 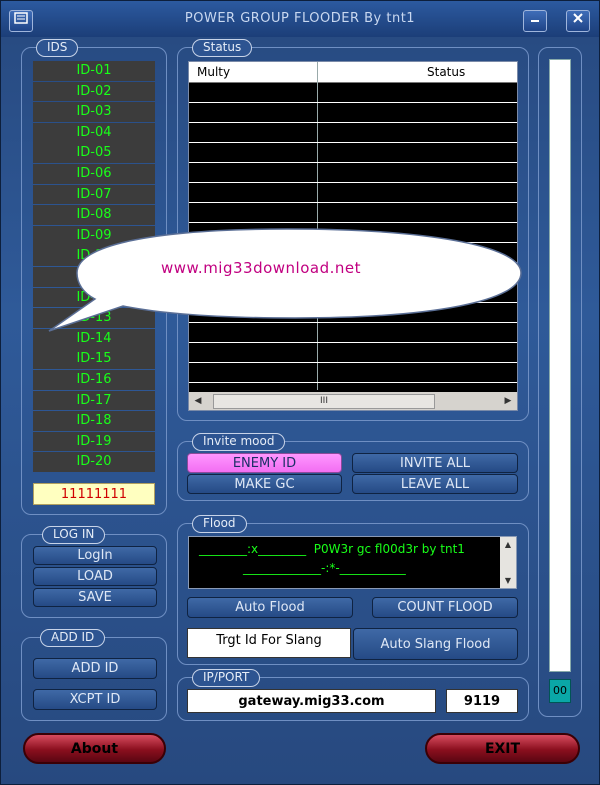 What do you see at coordinates (508, 544) in the screenshot?
I see `scroll-up-icon: ▲` at bounding box center [508, 544].